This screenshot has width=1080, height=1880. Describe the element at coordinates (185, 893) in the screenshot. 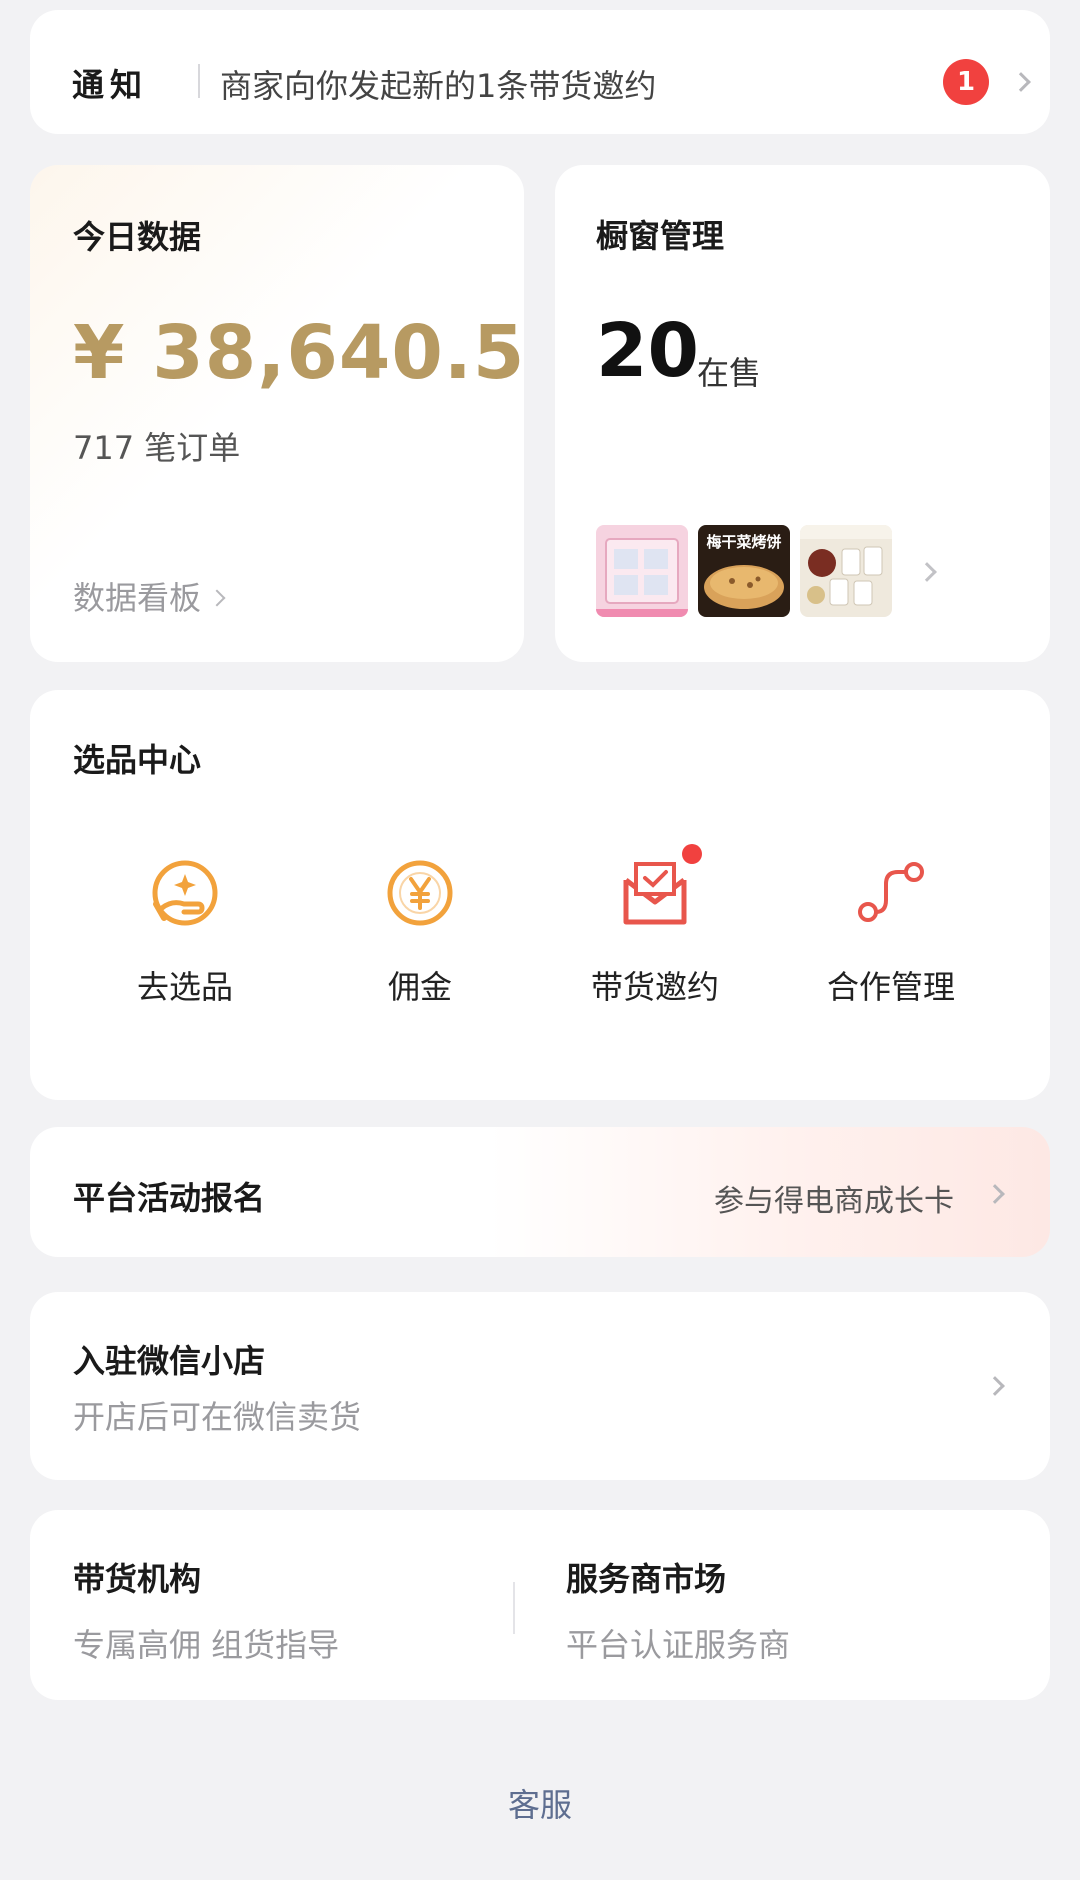

I see `hand-star-icon` at that location.